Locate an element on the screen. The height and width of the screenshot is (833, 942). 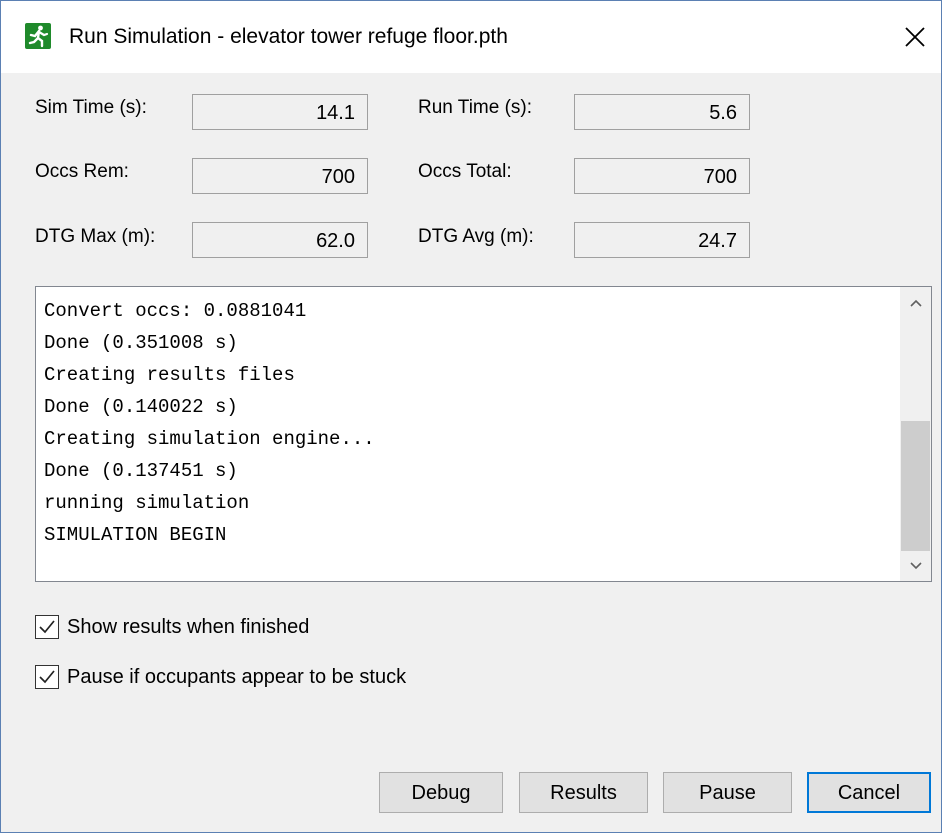
scroll-down-button is located at coordinates (915, 565).